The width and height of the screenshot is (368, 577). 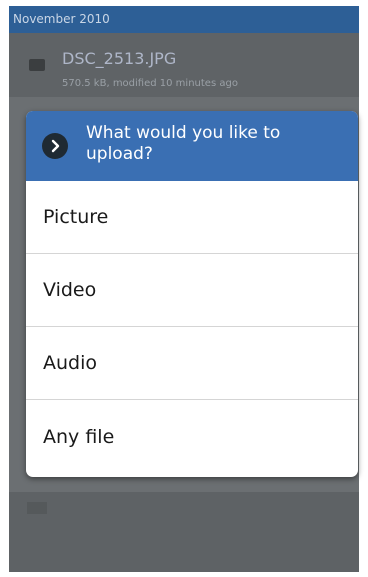 I want to click on file-list-item-dimmed, so click(x=184, y=532).